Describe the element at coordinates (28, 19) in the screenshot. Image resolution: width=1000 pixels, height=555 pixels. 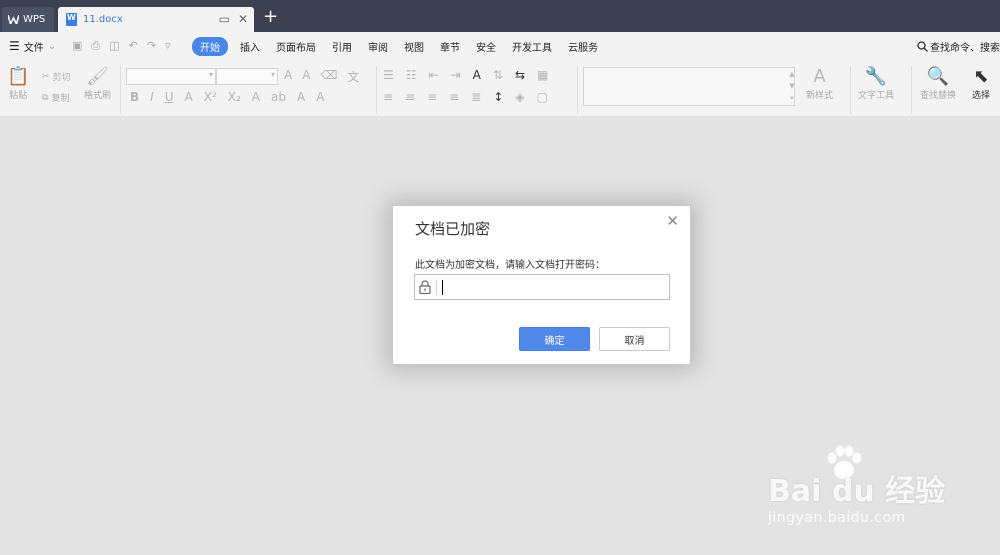
I see `wps-home-tab: WPS` at that location.